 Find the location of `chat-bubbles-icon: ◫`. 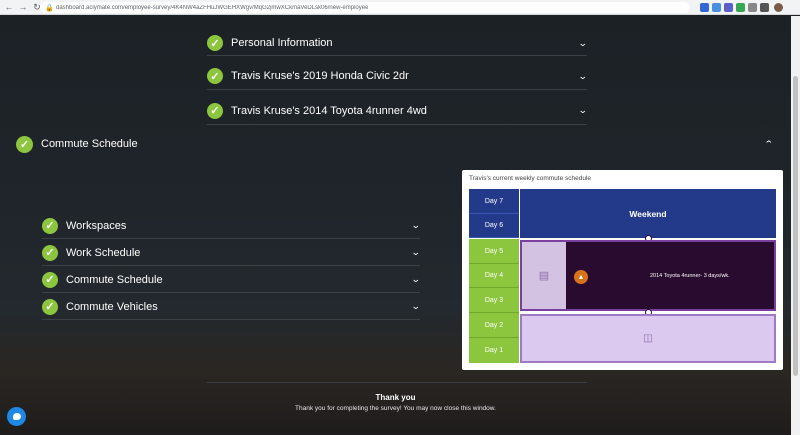

chat-bubbles-icon: ◫ is located at coordinates (648, 338).